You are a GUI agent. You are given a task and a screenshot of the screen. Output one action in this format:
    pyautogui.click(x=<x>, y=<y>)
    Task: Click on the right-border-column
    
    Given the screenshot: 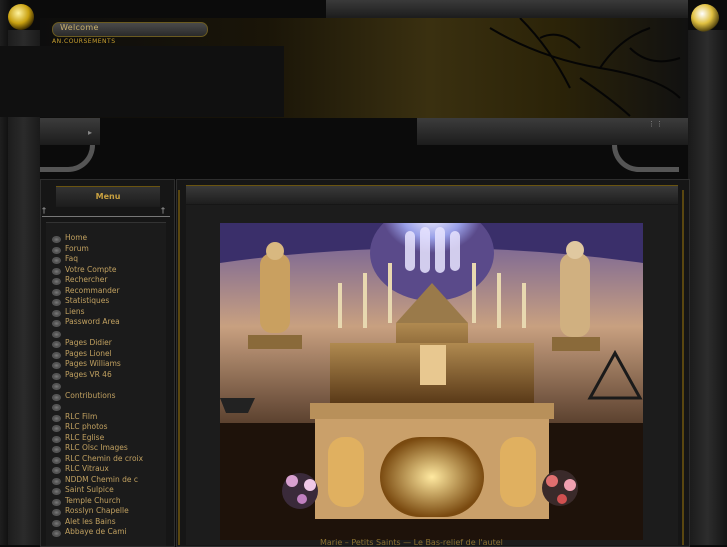 What is the action you would take?
    pyautogui.click(x=707, y=287)
    